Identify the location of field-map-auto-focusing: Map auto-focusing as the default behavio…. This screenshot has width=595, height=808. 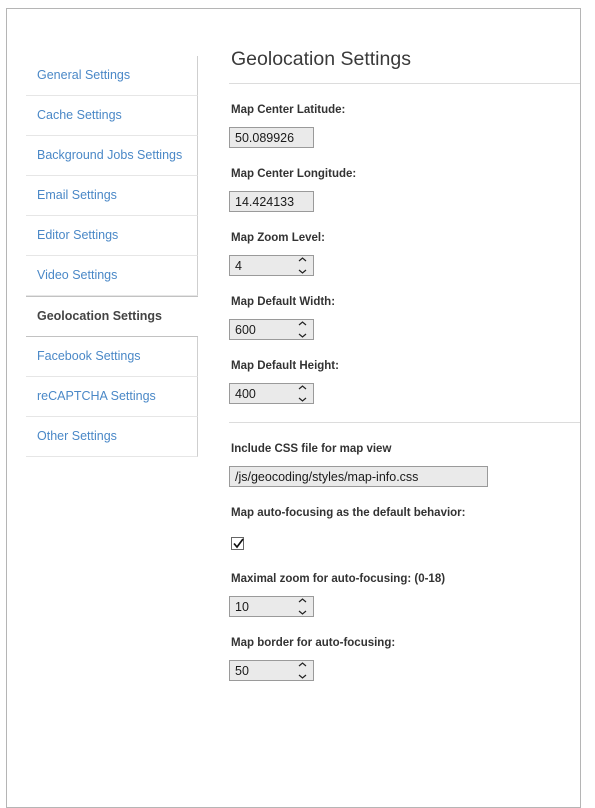
(404, 520).